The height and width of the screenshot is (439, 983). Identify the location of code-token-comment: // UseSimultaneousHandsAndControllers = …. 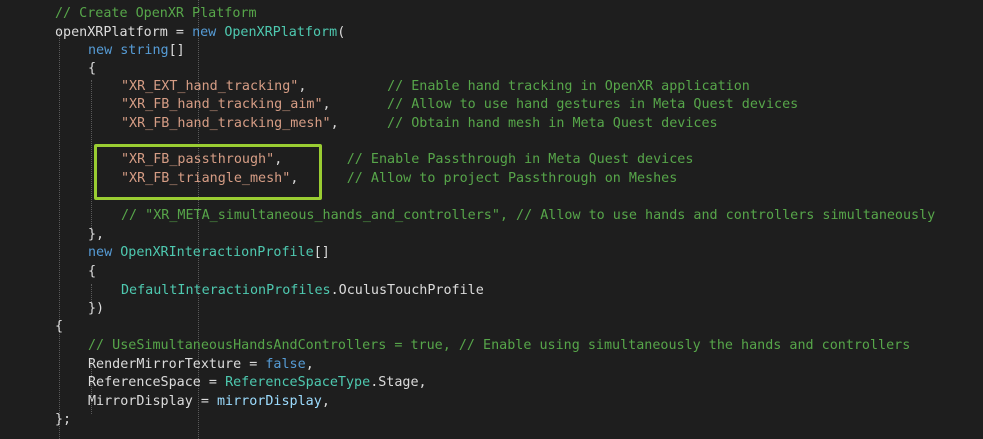
(499, 345).